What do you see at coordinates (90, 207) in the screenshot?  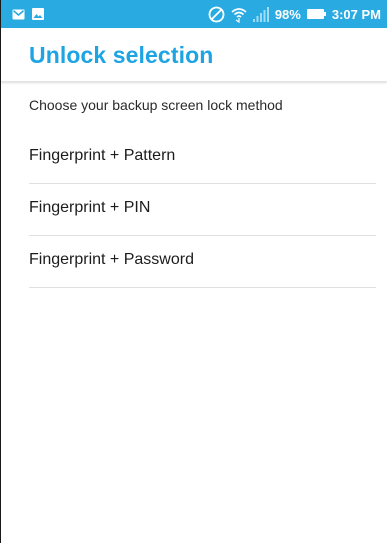 I see `option-label: Fingerprint + PIN` at bounding box center [90, 207].